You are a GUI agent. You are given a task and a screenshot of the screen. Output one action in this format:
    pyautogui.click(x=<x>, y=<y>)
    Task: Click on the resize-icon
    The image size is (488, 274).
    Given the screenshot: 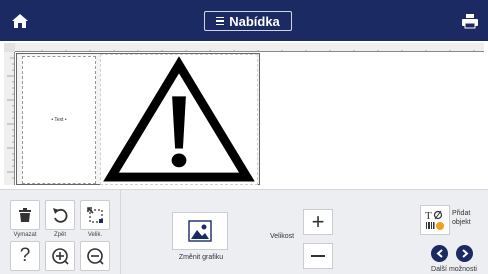 What is the action you would take?
    pyautogui.click(x=95, y=215)
    